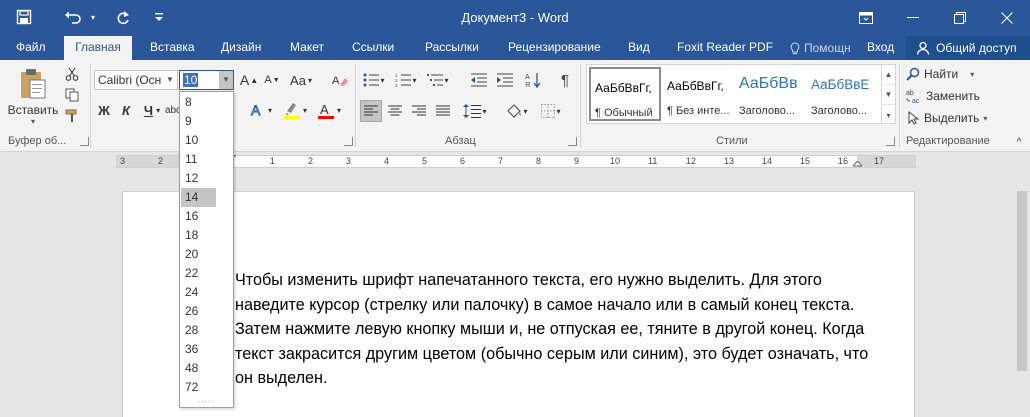  I want to click on sign-in-link: Вход, so click(880, 48).